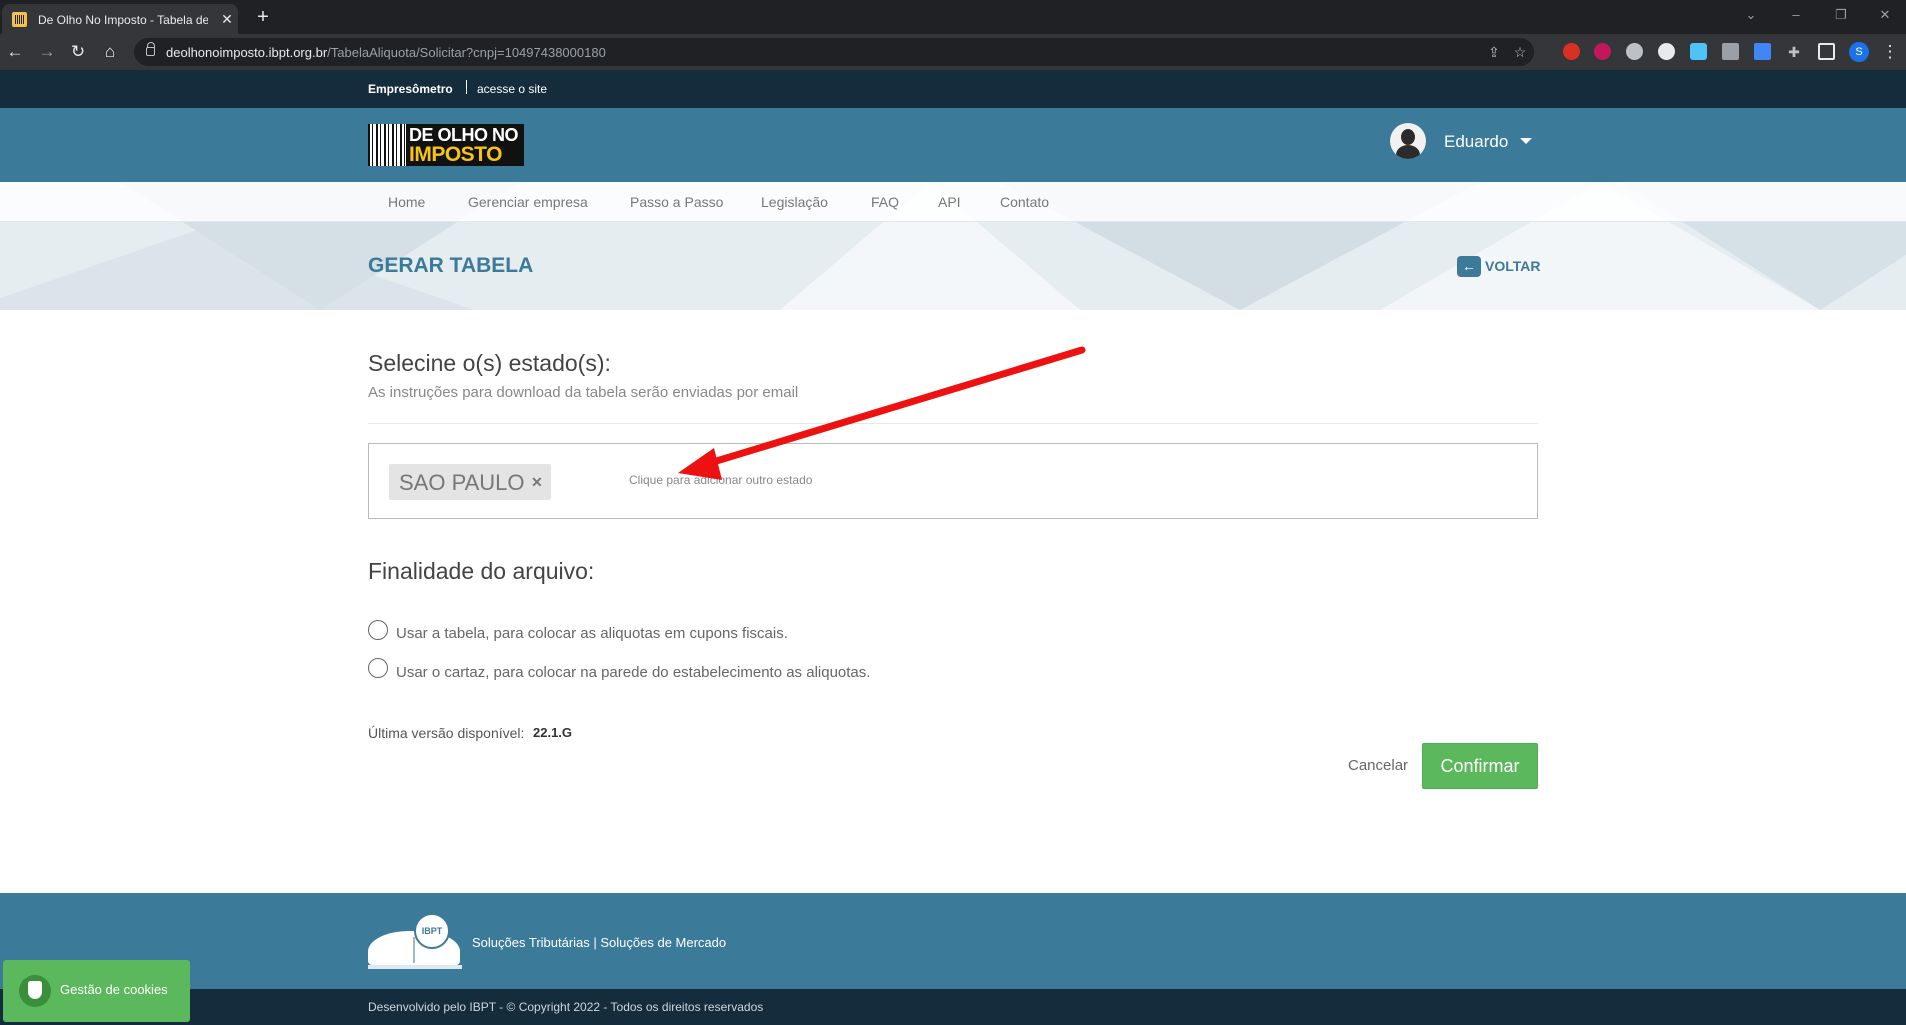  Describe the element at coordinates (110, 52) in the screenshot. I see `home-icon: ⌂` at that location.